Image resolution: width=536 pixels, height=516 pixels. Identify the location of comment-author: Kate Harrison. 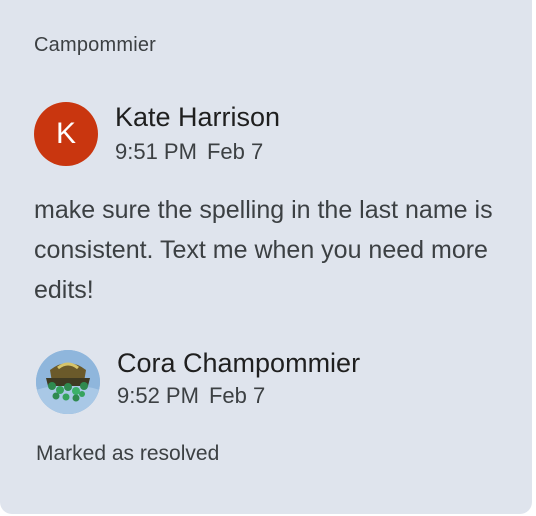
(198, 117).